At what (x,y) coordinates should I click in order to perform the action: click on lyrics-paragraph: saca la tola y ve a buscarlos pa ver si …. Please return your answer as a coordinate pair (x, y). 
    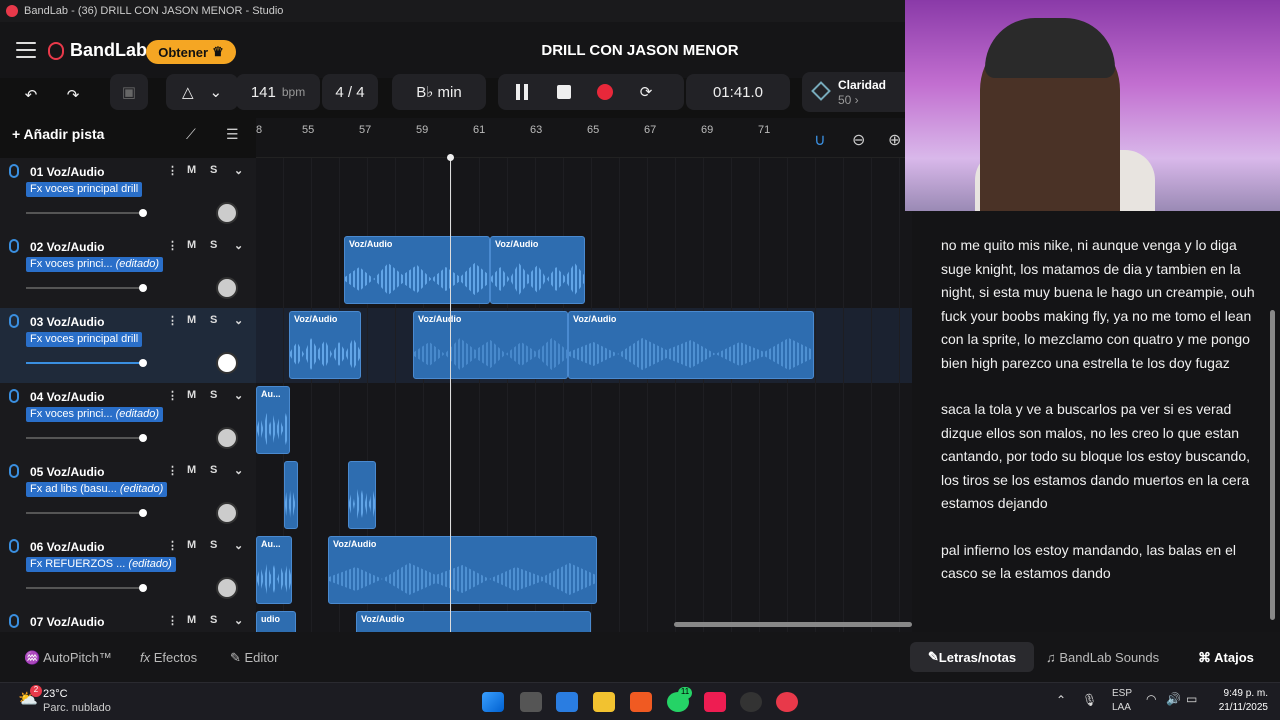
    Looking at the image, I should click on (1101, 457).